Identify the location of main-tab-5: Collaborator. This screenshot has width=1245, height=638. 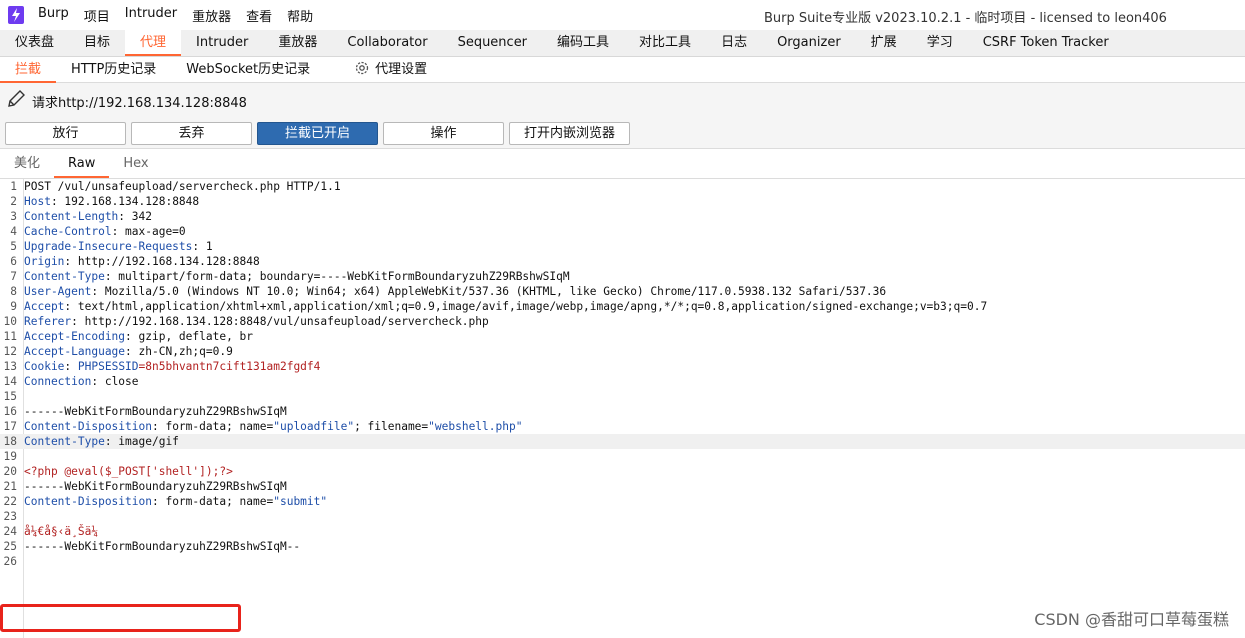
(387, 42).